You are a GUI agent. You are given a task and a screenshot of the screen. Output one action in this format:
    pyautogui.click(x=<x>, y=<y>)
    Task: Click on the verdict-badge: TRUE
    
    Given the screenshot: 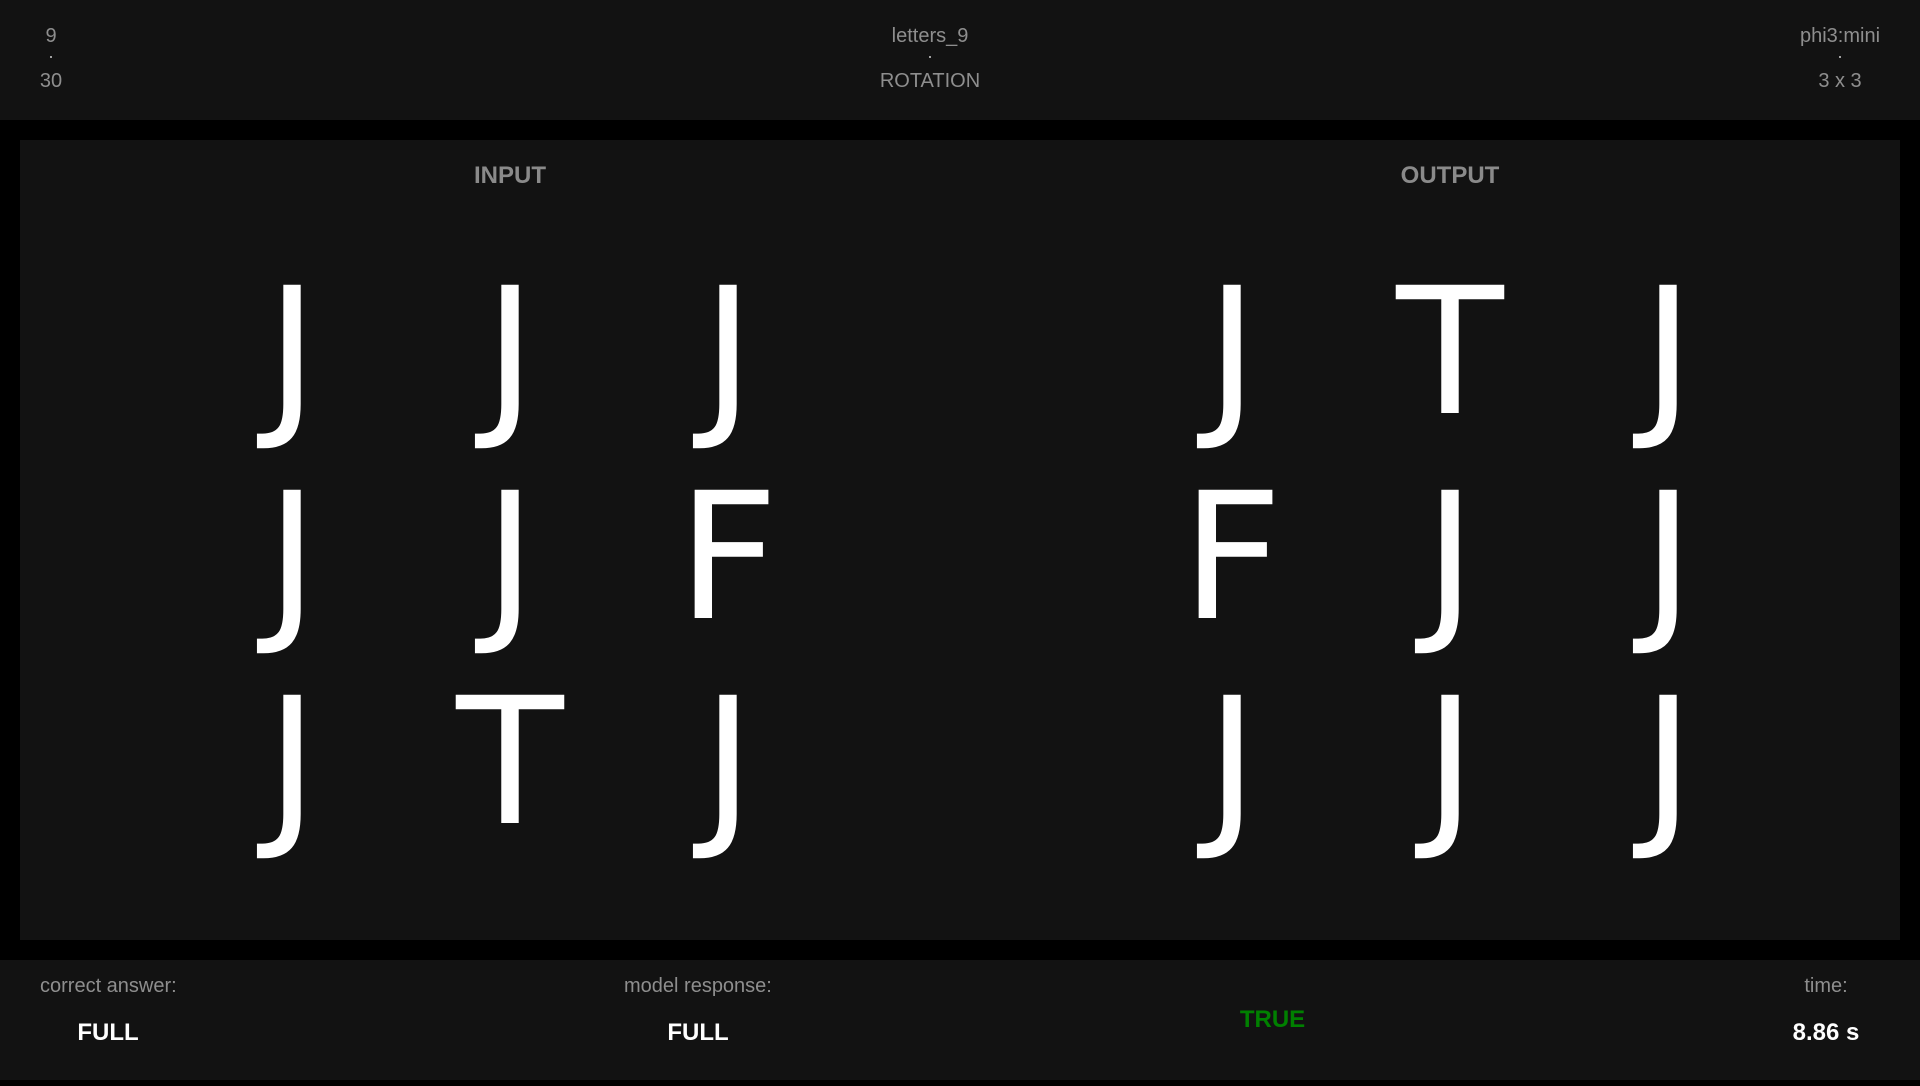 What is the action you would take?
    pyautogui.click(x=1272, y=1019)
    